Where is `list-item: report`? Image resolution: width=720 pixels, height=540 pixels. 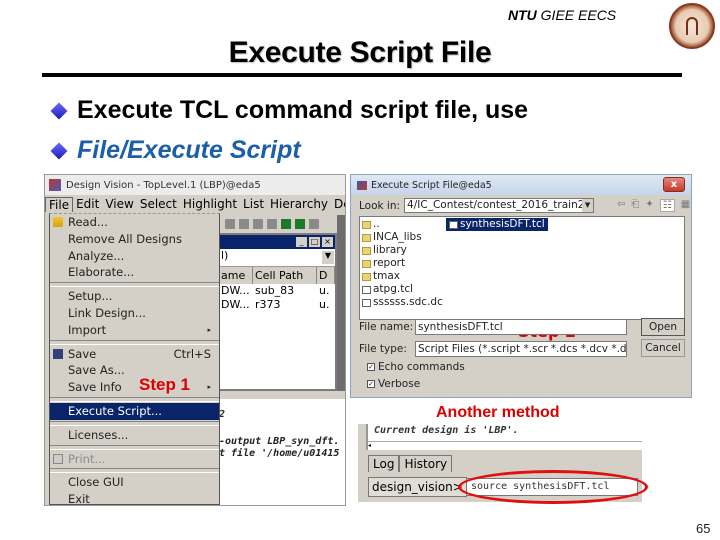
list-item: report is located at coordinates (383, 263).